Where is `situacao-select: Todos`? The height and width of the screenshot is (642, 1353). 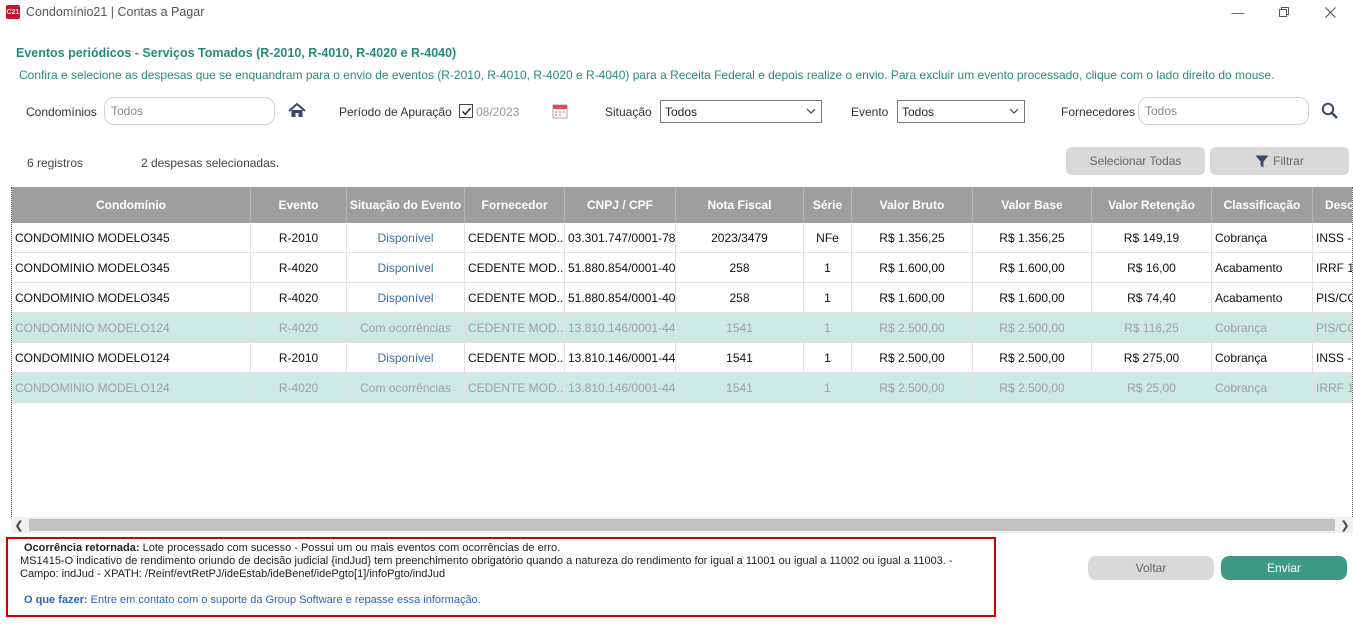
situacao-select: Todos is located at coordinates (741, 111).